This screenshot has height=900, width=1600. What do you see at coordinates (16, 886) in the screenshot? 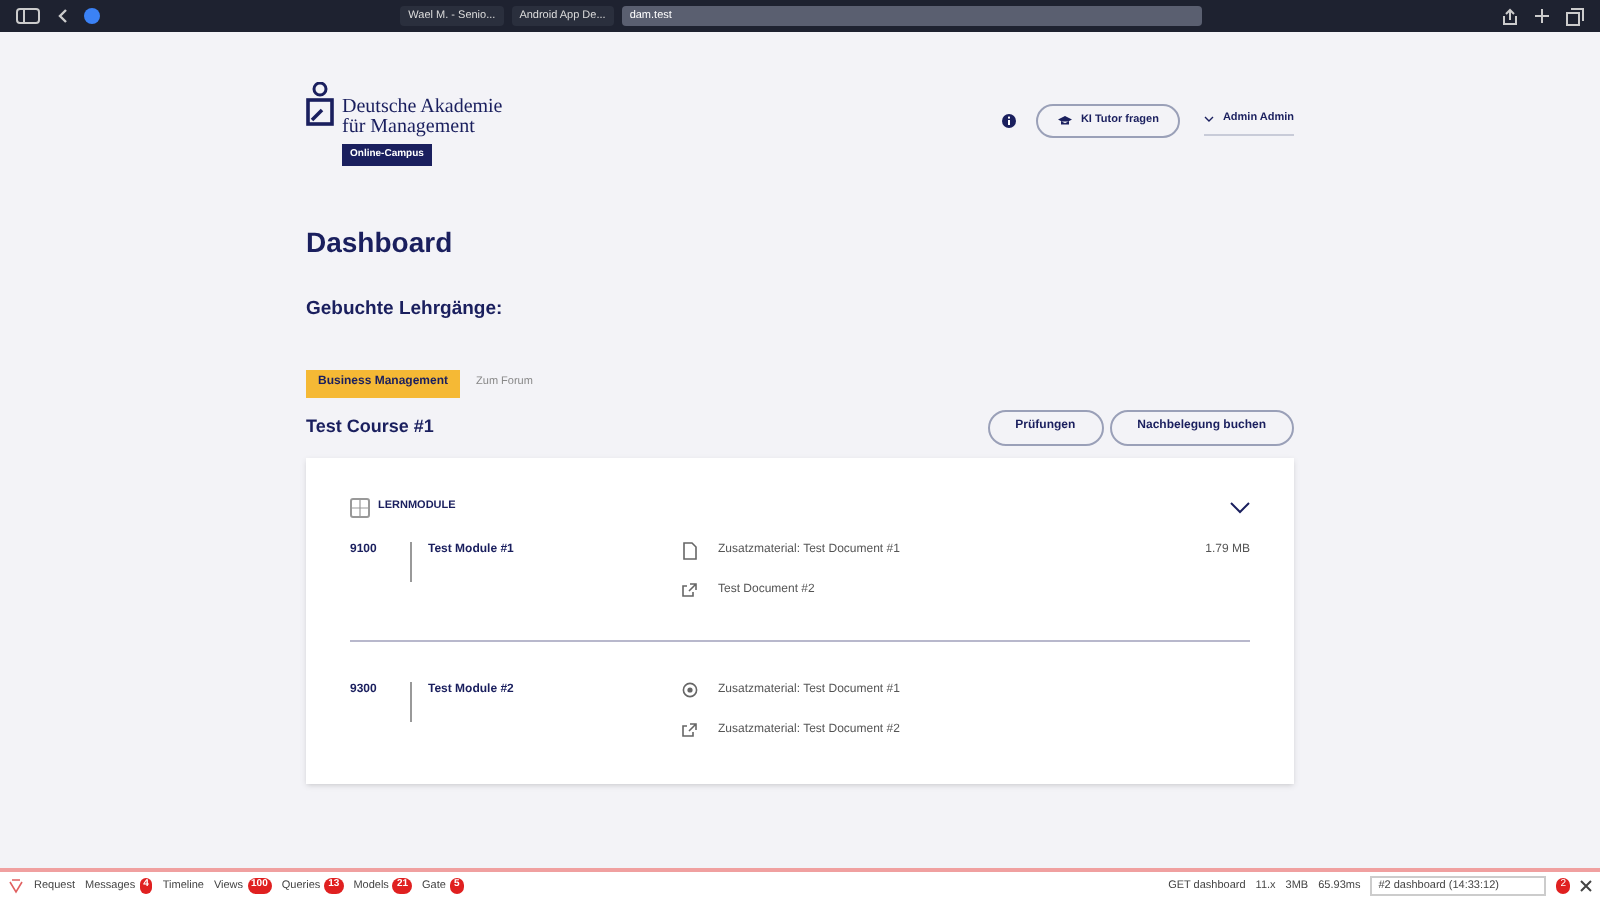
I see `debugbar-logo-icon` at bounding box center [16, 886].